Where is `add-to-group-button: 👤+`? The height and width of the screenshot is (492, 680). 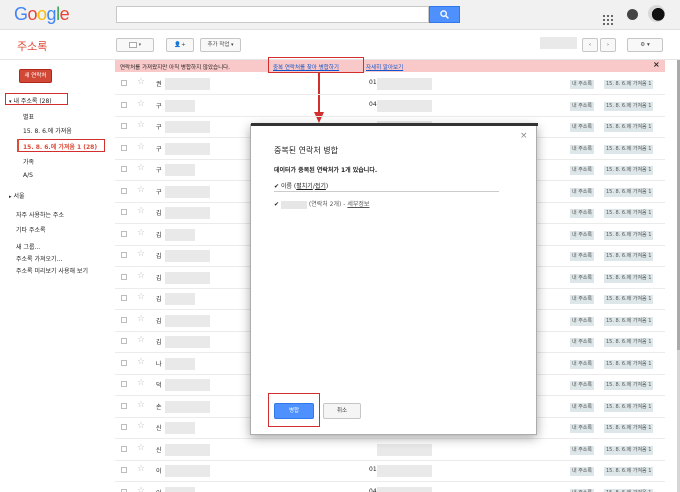 add-to-group-button: 👤+ is located at coordinates (180, 45).